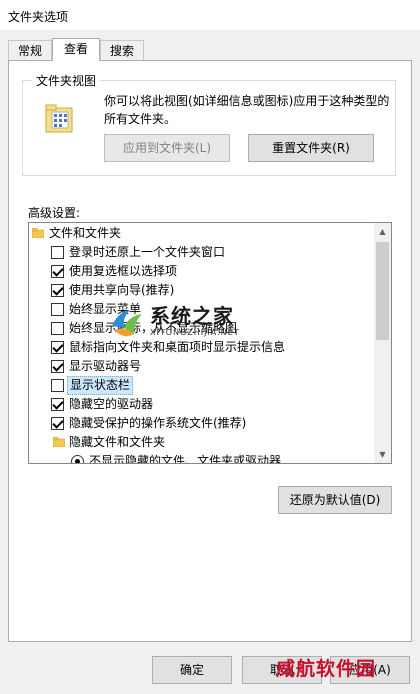  What do you see at coordinates (167, 148) in the screenshot?
I see `apply-to-folders-button: 应用到文件夹(L)` at bounding box center [167, 148].